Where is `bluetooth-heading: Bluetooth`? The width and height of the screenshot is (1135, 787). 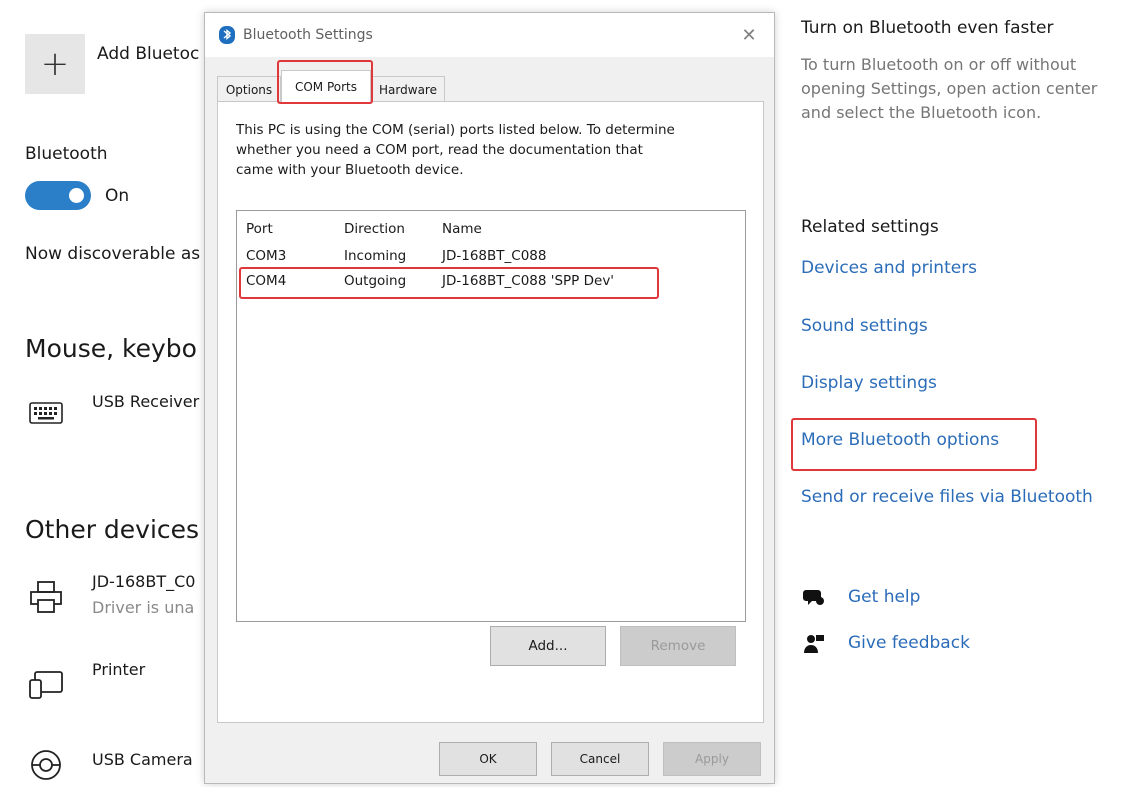
bluetooth-heading: Bluetooth is located at coordinates (66, 154).